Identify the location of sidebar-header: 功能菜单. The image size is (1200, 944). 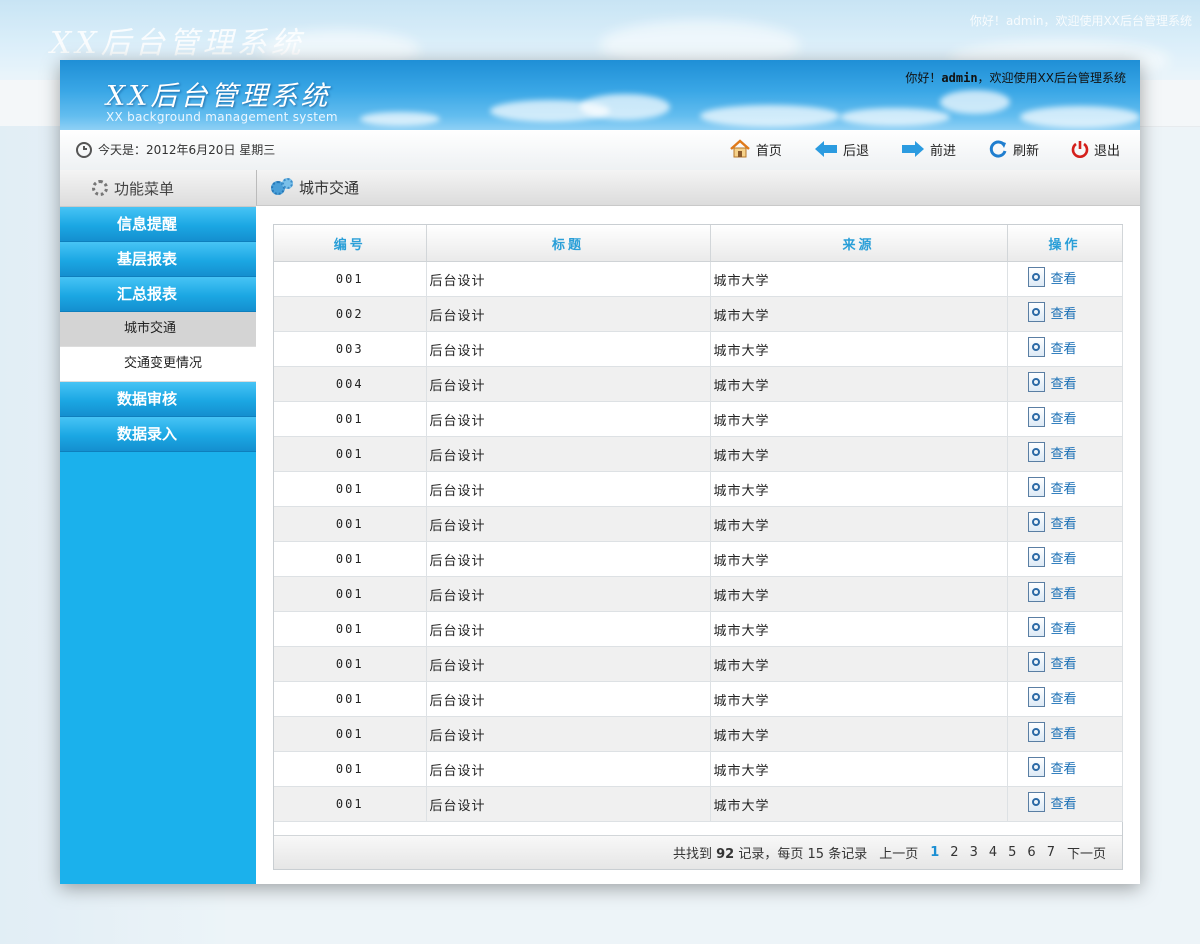
(158, 188).